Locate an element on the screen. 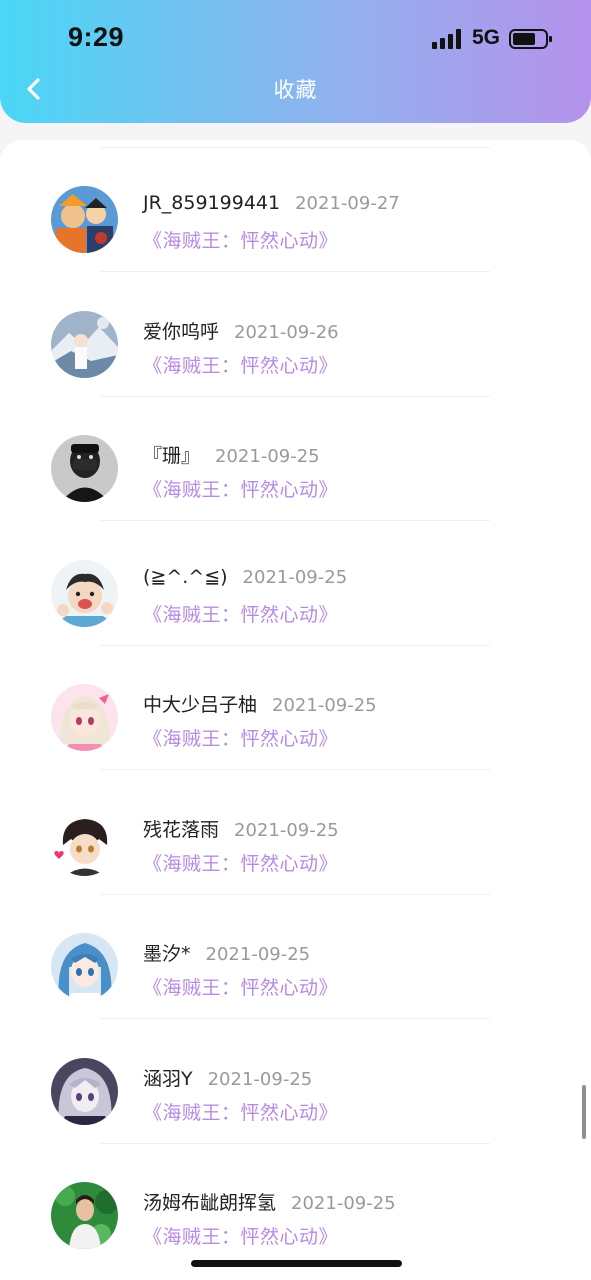  username: 爱你呜呼 is located at coordinates (181, 332).